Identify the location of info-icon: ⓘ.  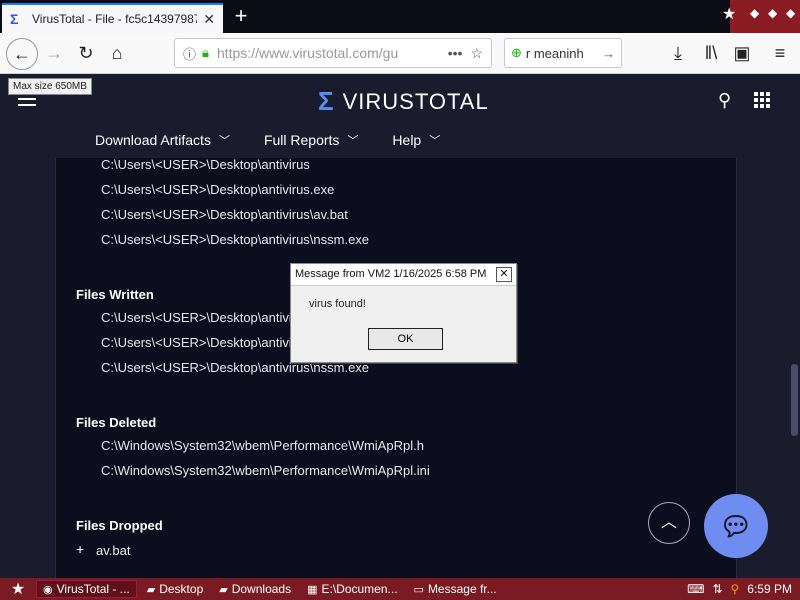
(189, 53).